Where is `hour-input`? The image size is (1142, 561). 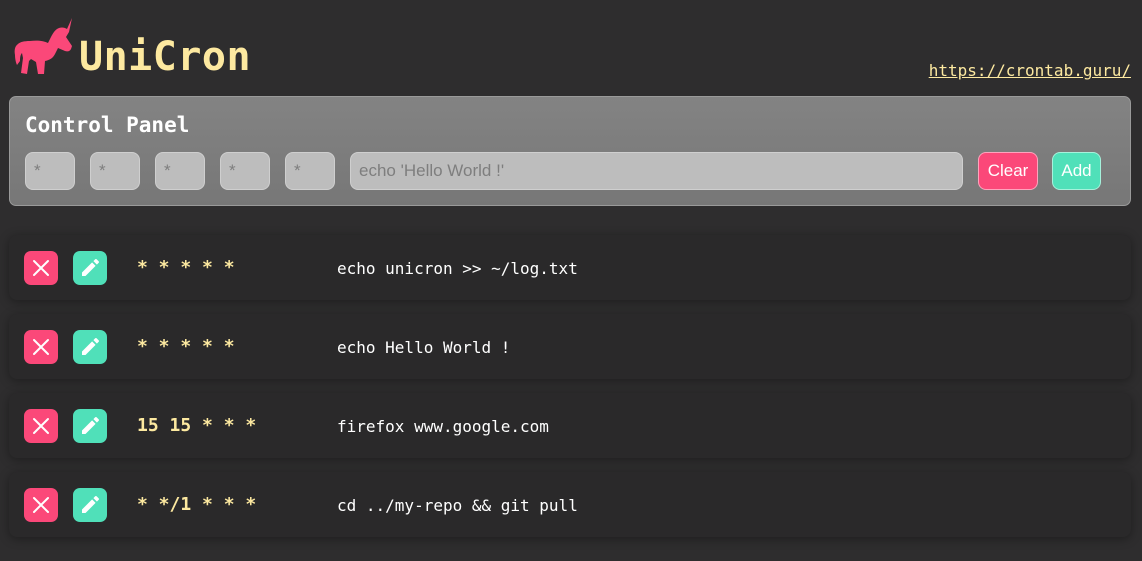 hour-input is located at coordinates (115, 171).